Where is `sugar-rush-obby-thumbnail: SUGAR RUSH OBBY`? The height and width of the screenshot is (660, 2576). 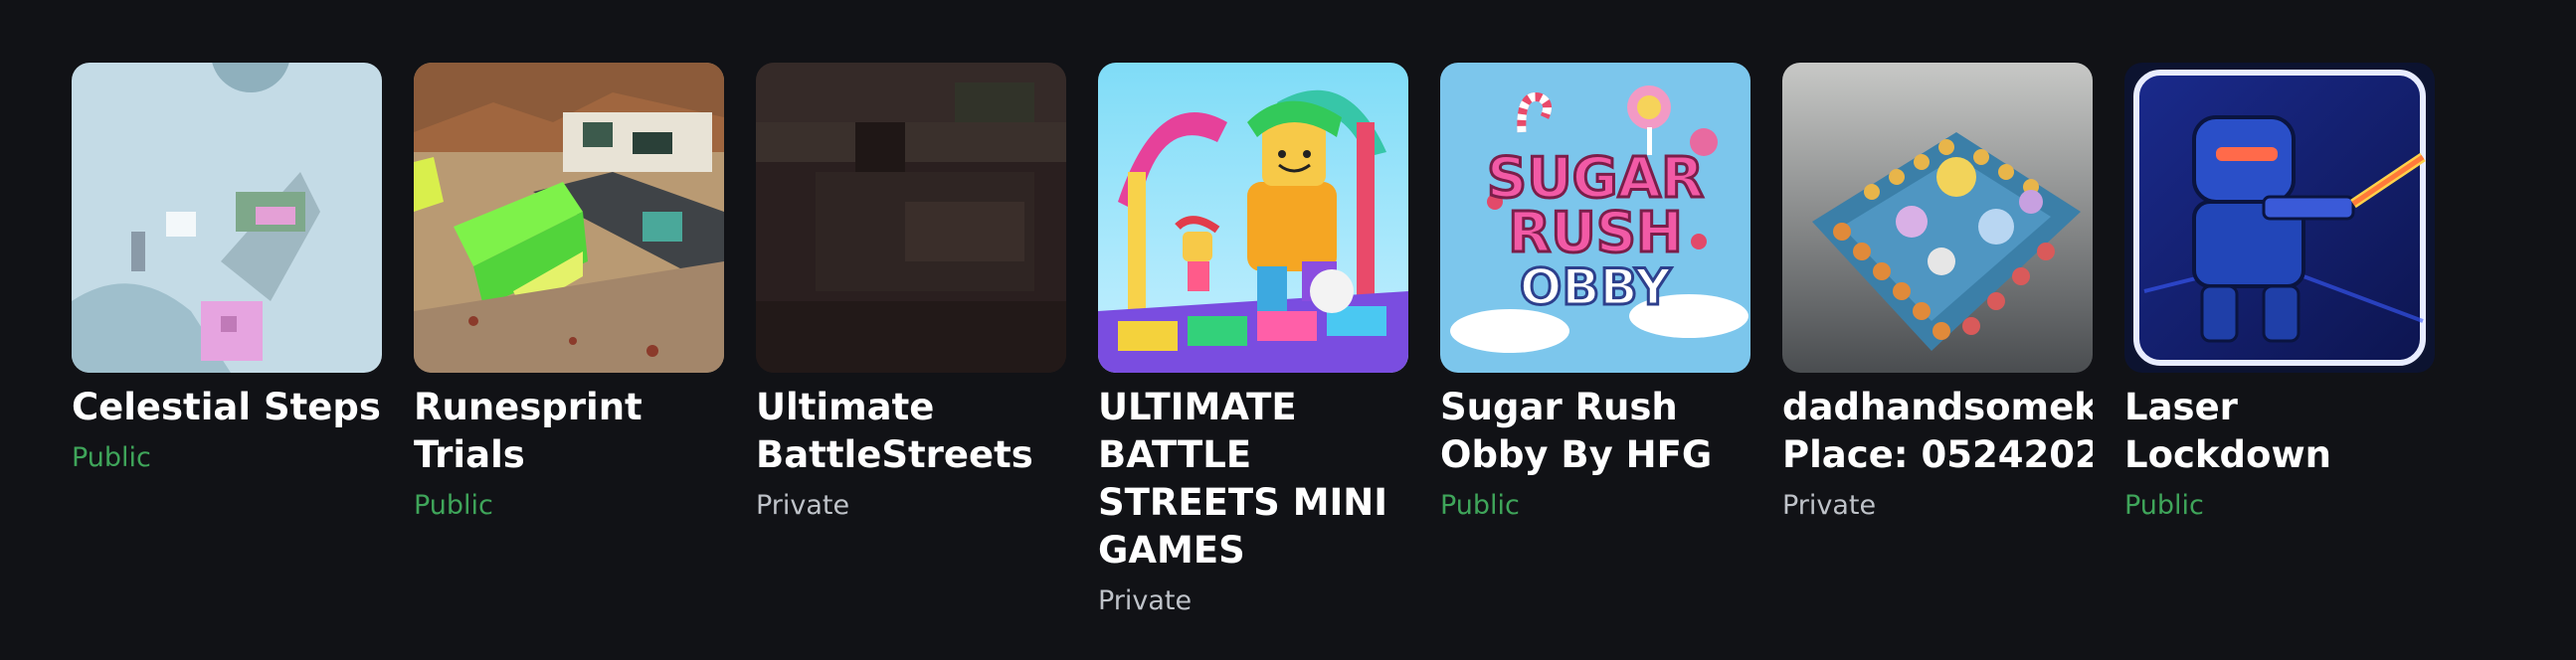
sugar-rush-obby-thumbnail: SUGAR RUSH OBBY is located at coordinates (1595, 218).